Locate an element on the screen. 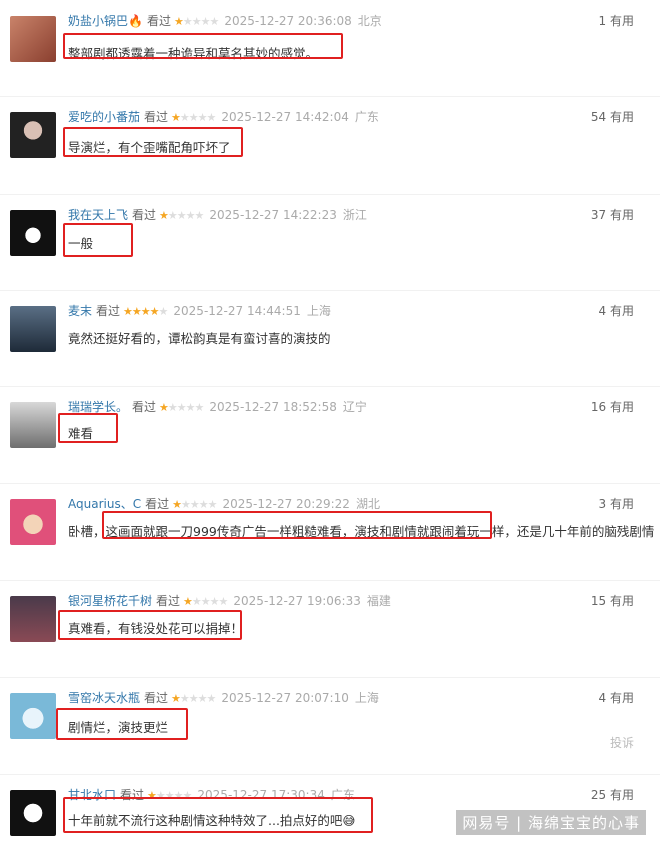 Image resolution: width=660 pixels, height=843 pixels. review-time: 2025-12-27 14:42:04 is located at coordinates (285, 117).